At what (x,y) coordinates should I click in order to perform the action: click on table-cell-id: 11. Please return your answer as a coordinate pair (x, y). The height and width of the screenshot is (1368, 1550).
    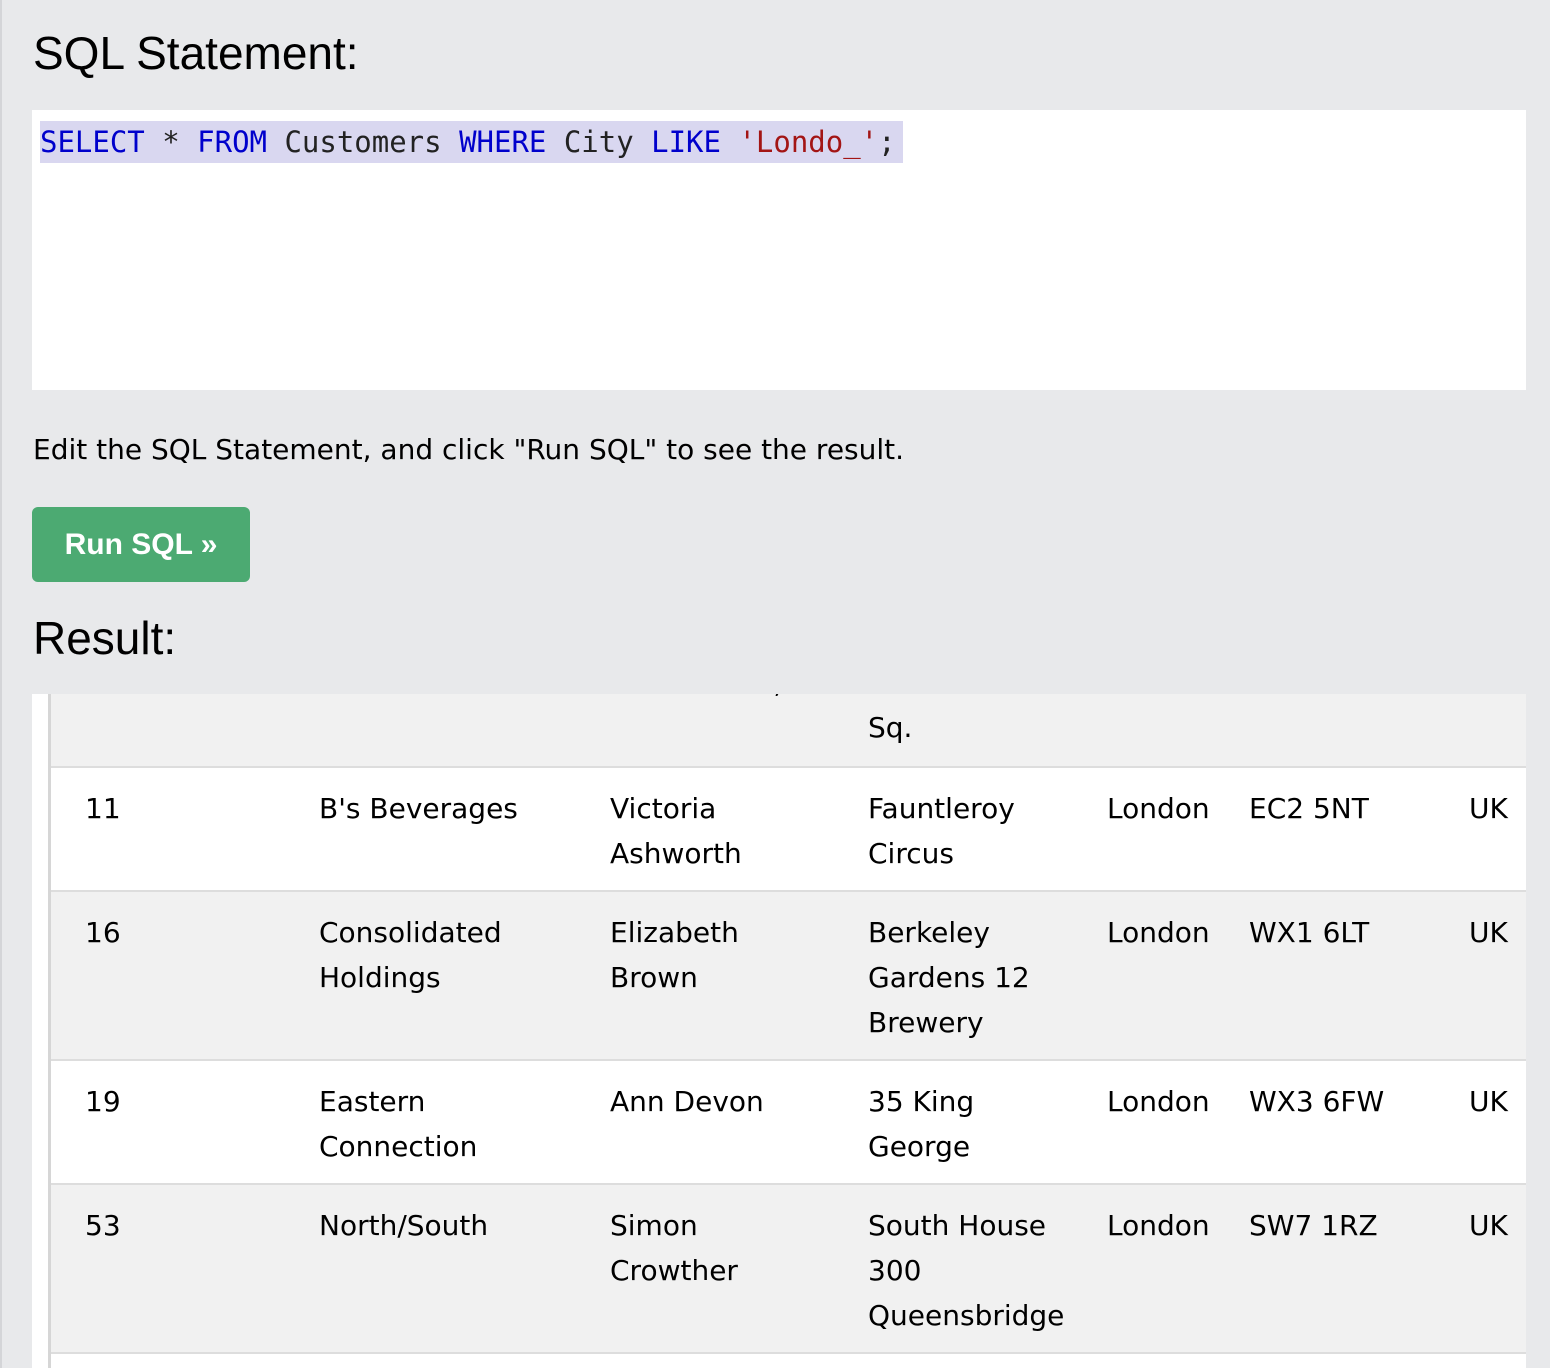
    Looking at the image, I should click on (103, 808).